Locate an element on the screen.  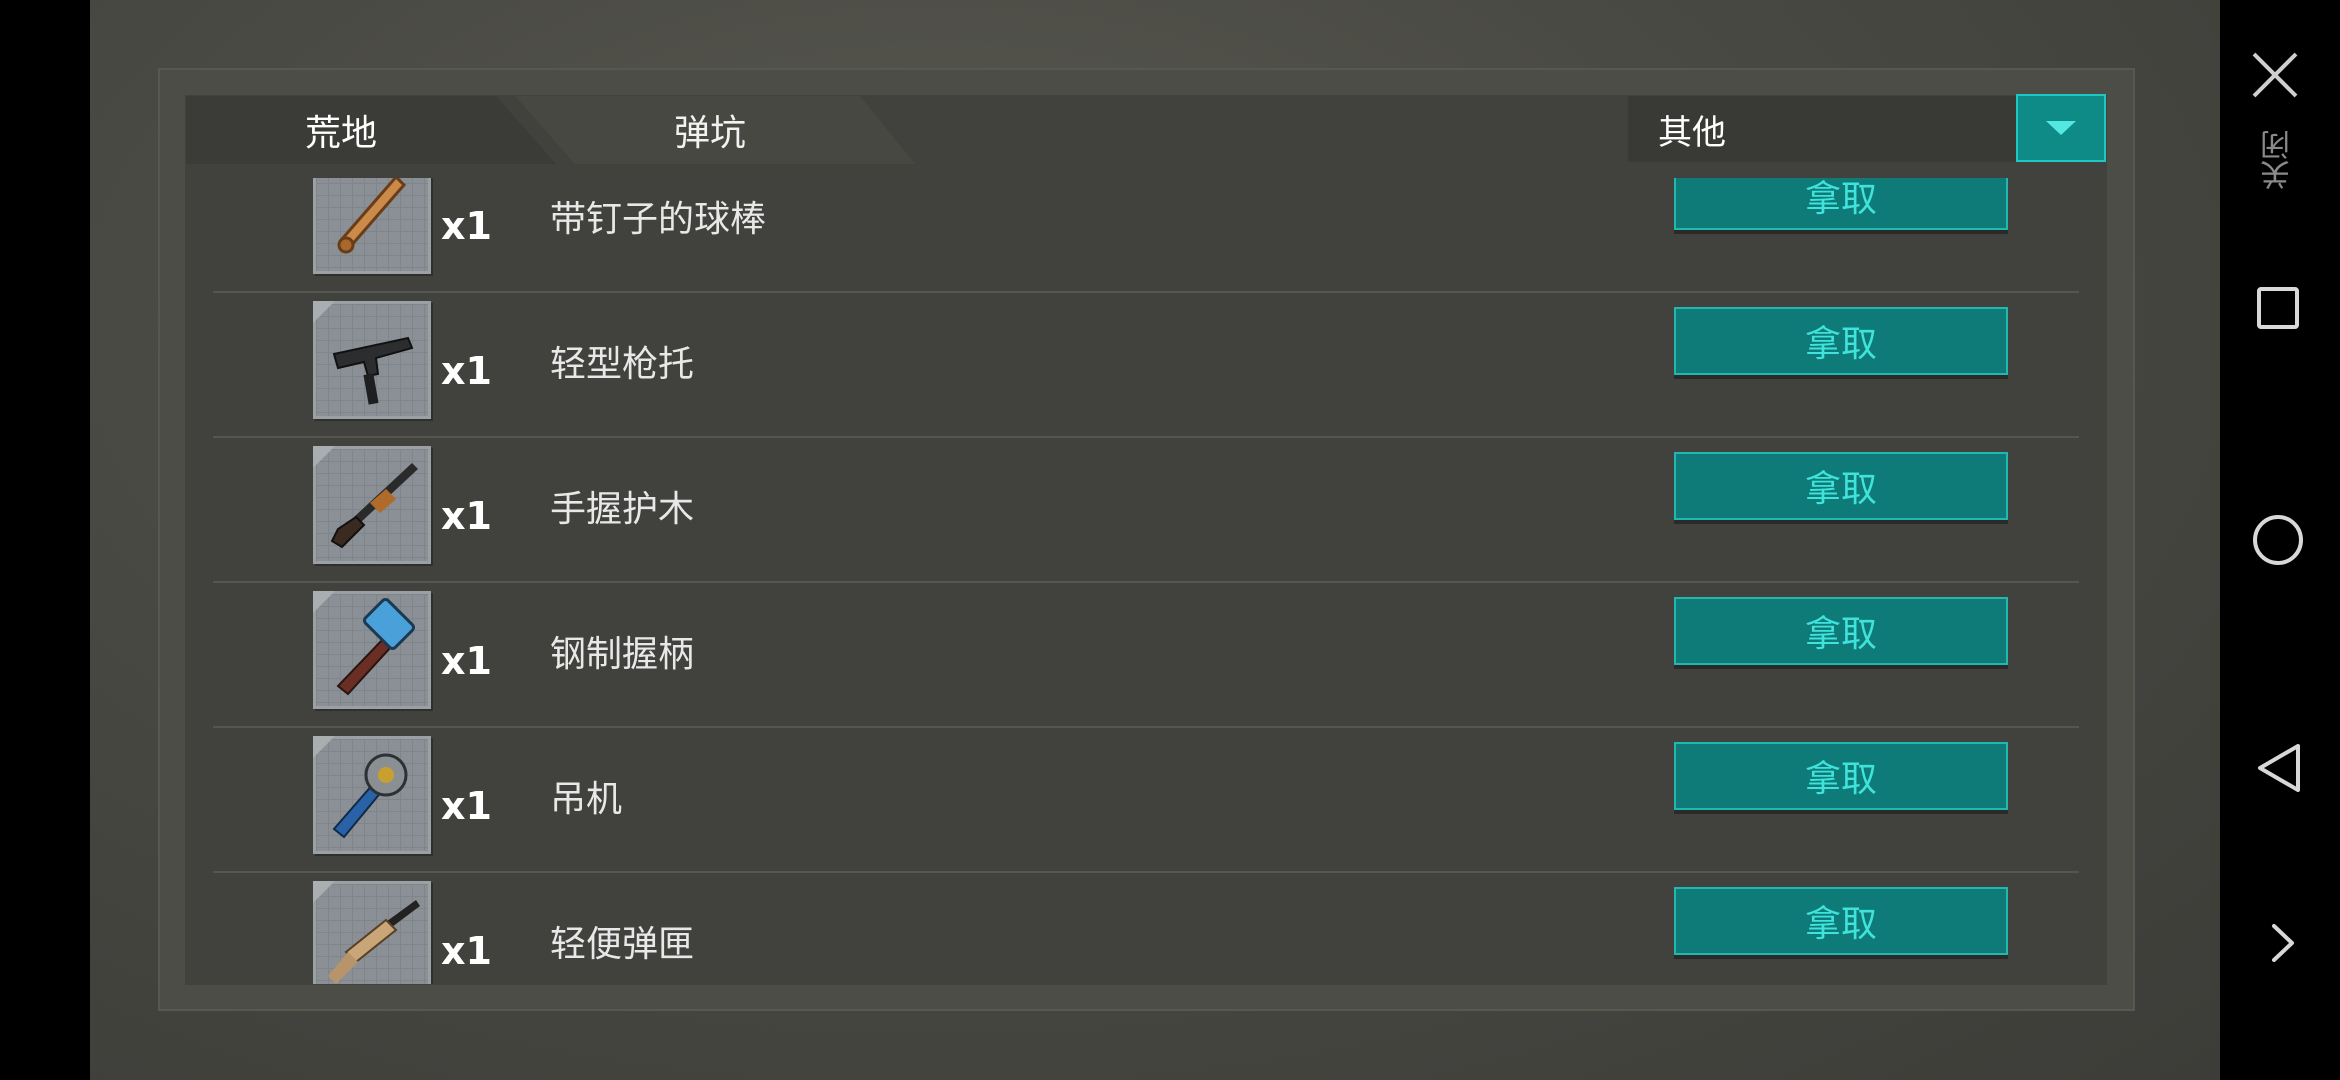
triangle-down-icon is located at coordinates (2061, 128).